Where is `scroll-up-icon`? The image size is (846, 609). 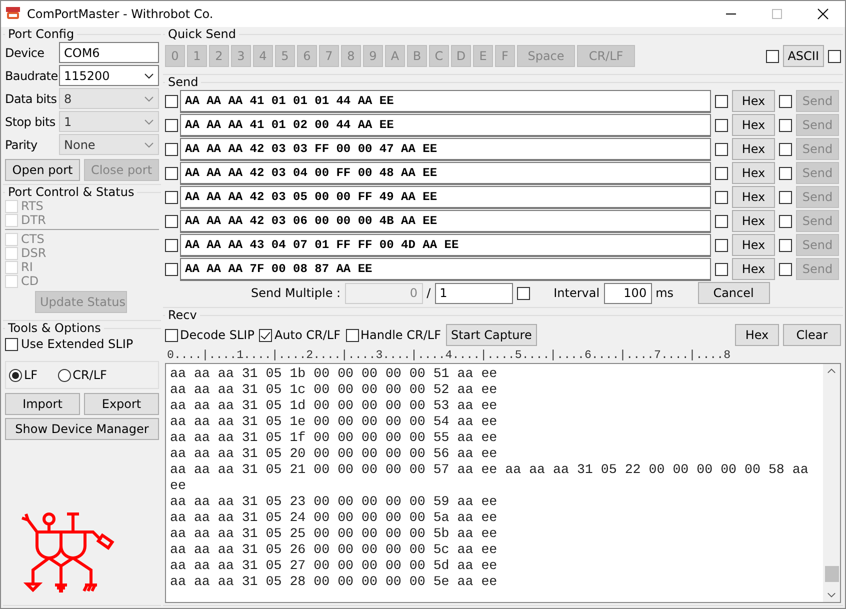
scroll-up-icon is located at coordinates (831, 371).